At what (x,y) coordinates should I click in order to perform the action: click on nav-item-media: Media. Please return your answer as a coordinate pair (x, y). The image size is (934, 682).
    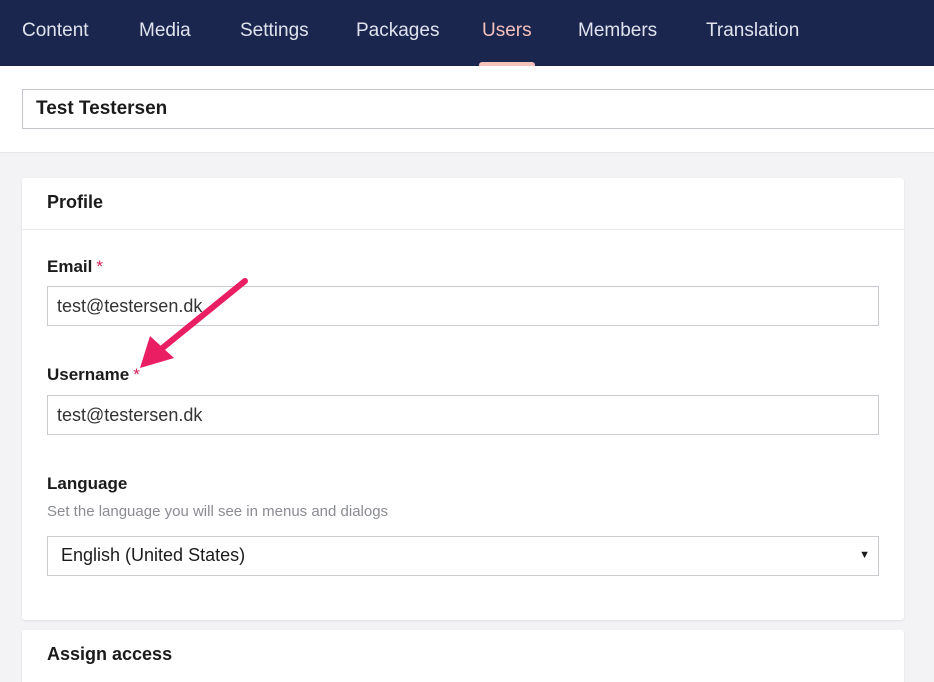
    Looking at the image, I should click on (165, 33).